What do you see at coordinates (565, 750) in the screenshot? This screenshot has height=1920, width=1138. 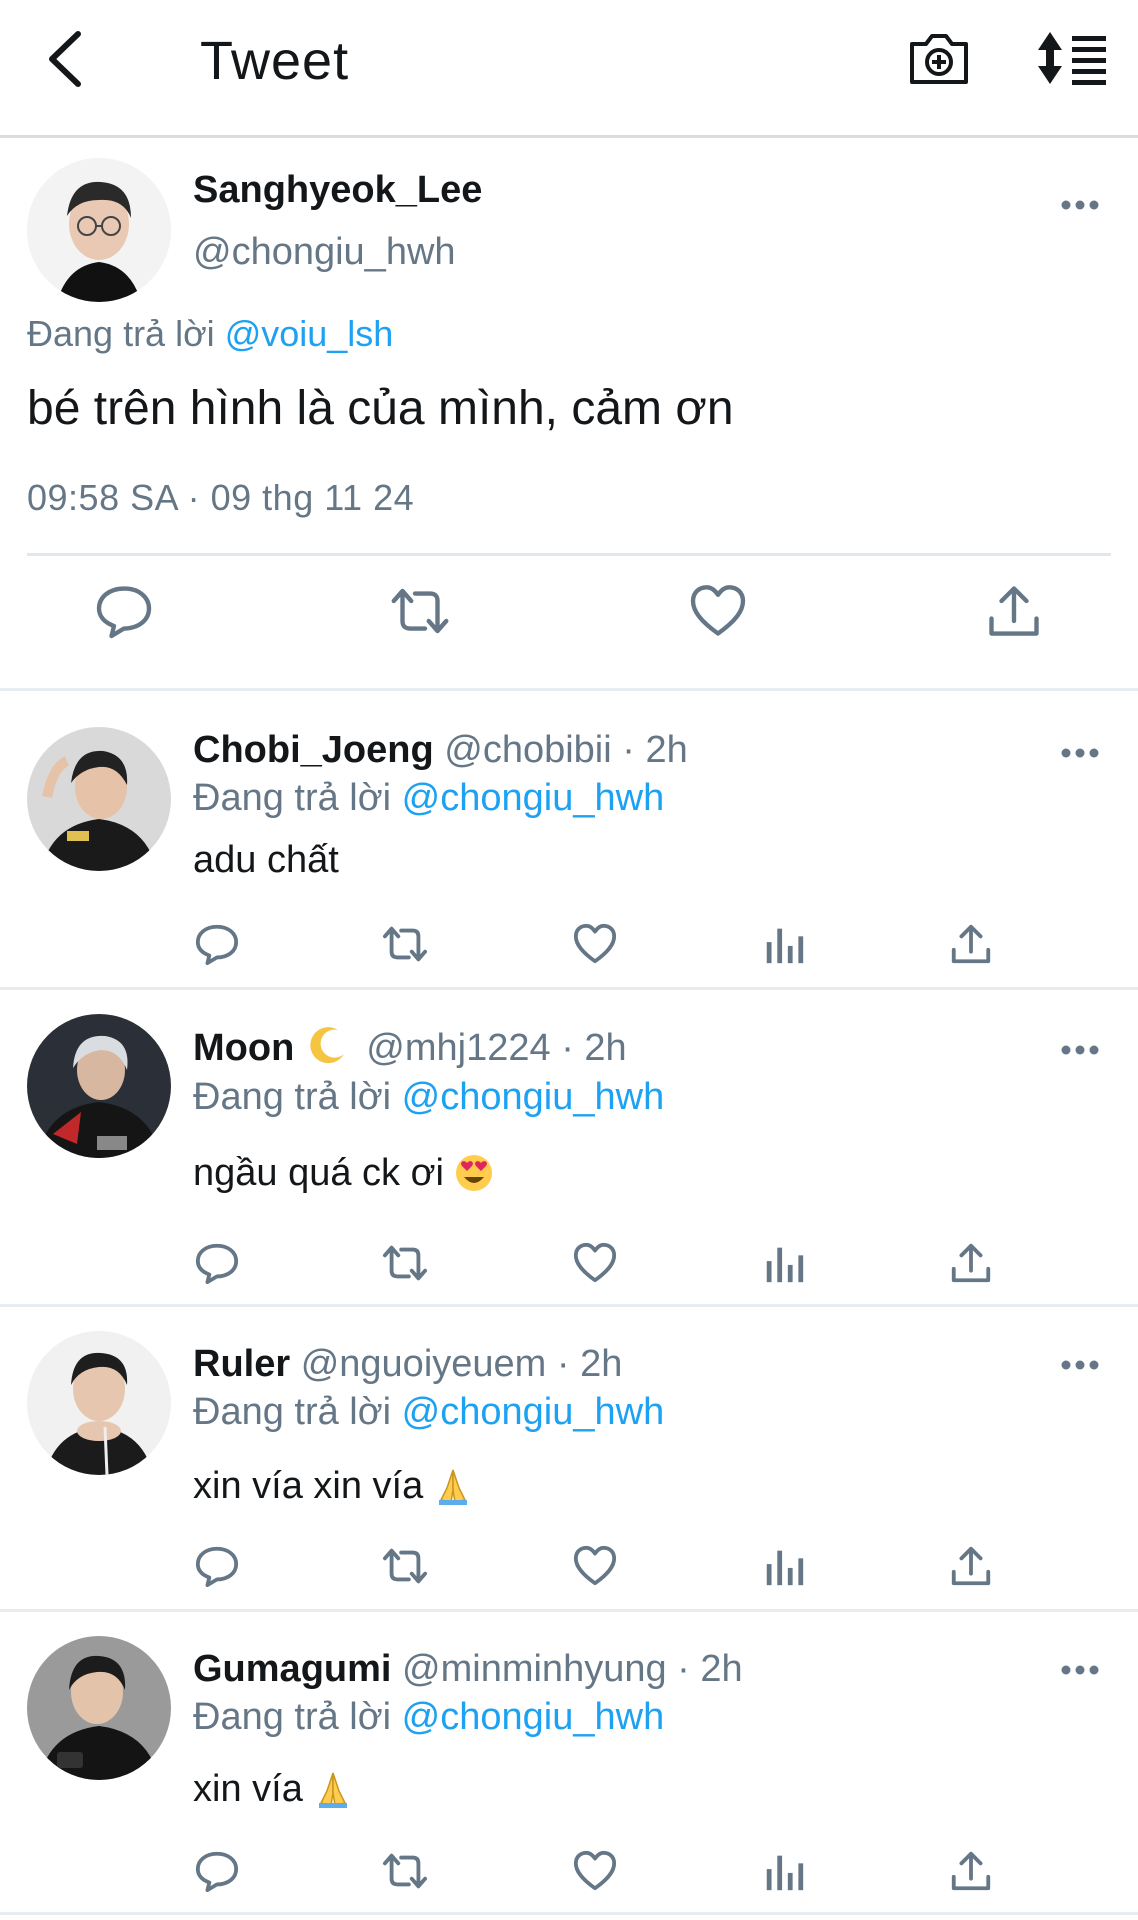 I see `author-handle: @chobibii · 2h` at bounding box center [565, 750].